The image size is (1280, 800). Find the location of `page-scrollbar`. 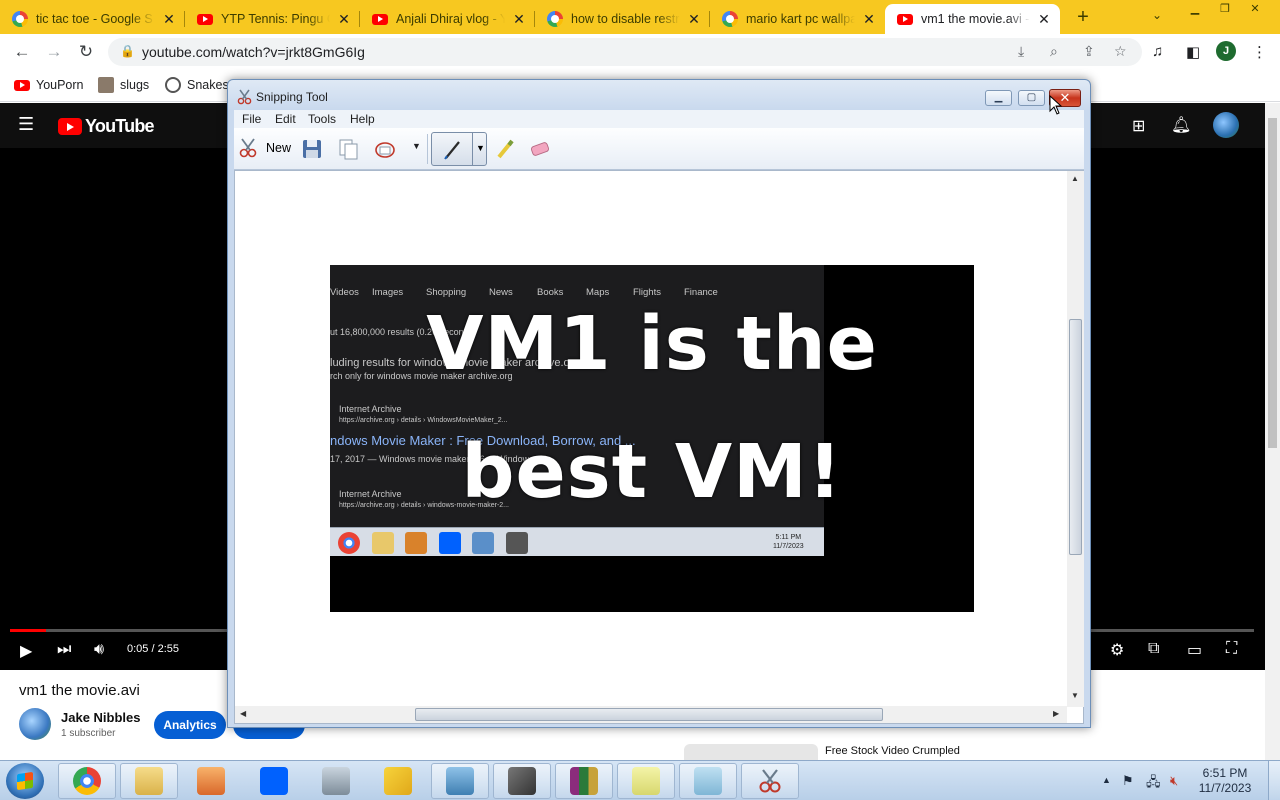

page-scrollbar is located at coordinates (1272, 431).